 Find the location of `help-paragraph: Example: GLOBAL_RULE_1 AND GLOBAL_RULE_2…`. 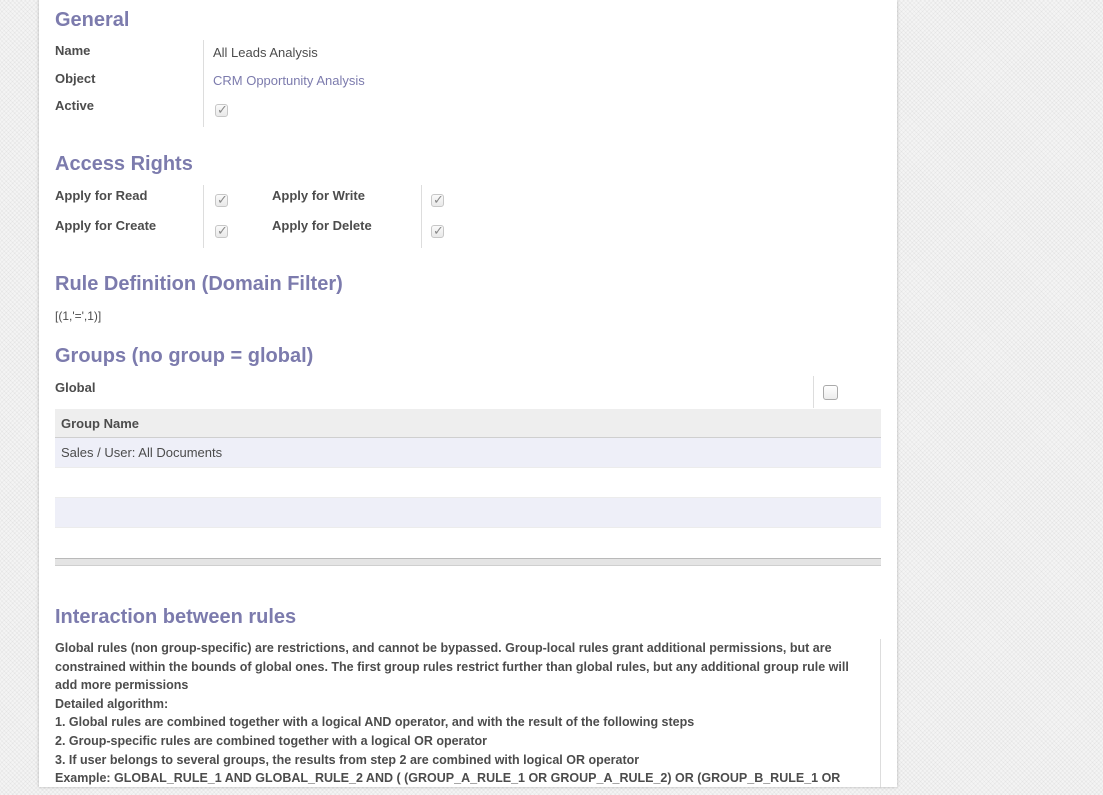

help-paragraph: Example: GLOBAL_RULE_1 AND GLOBAL_RULE_2… is located at coordinates (448, 778).